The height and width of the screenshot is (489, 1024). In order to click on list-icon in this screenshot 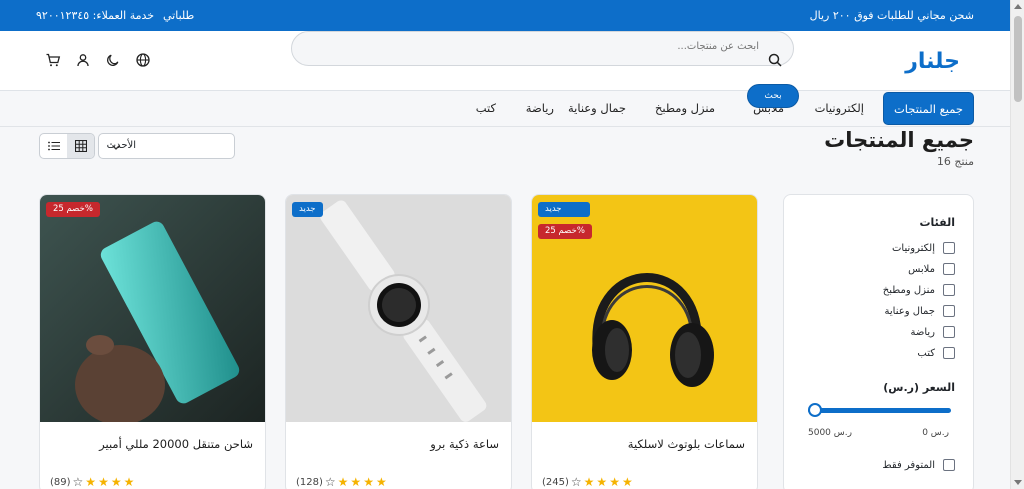, I will do `click(54, 146)`.